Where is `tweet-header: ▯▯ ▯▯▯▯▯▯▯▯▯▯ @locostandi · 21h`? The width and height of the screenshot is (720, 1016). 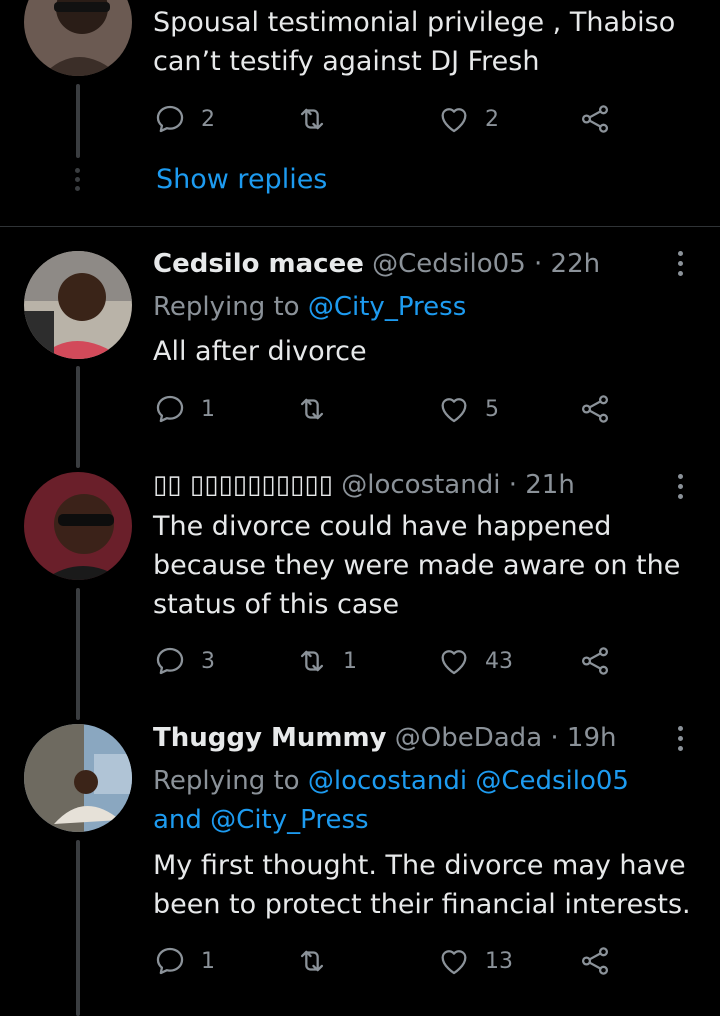 tweet-header: ▯▯ ▯▯▯▯▯▯▯▯▯▯ @locostandi · 21h is located at coordinates (364, 485).